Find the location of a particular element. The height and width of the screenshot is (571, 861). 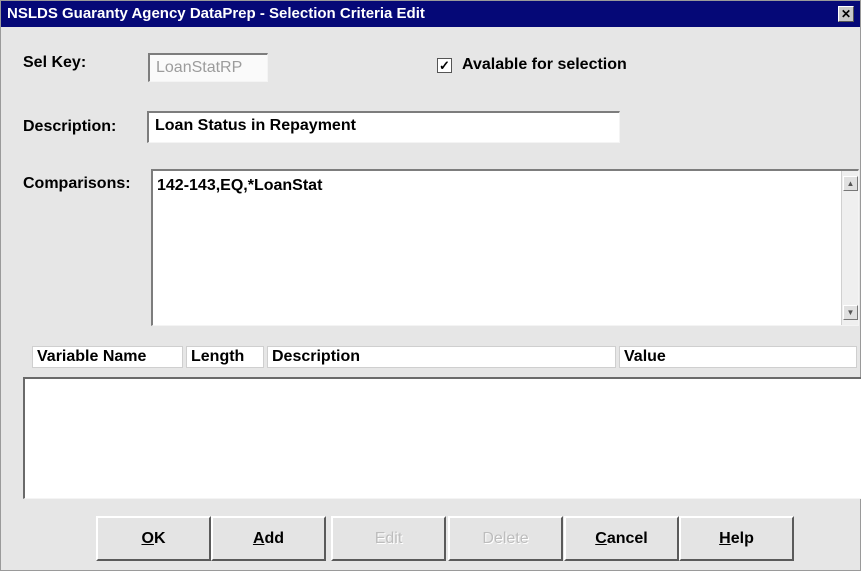

column-header-length: Length is located at coordinates (225, 357).